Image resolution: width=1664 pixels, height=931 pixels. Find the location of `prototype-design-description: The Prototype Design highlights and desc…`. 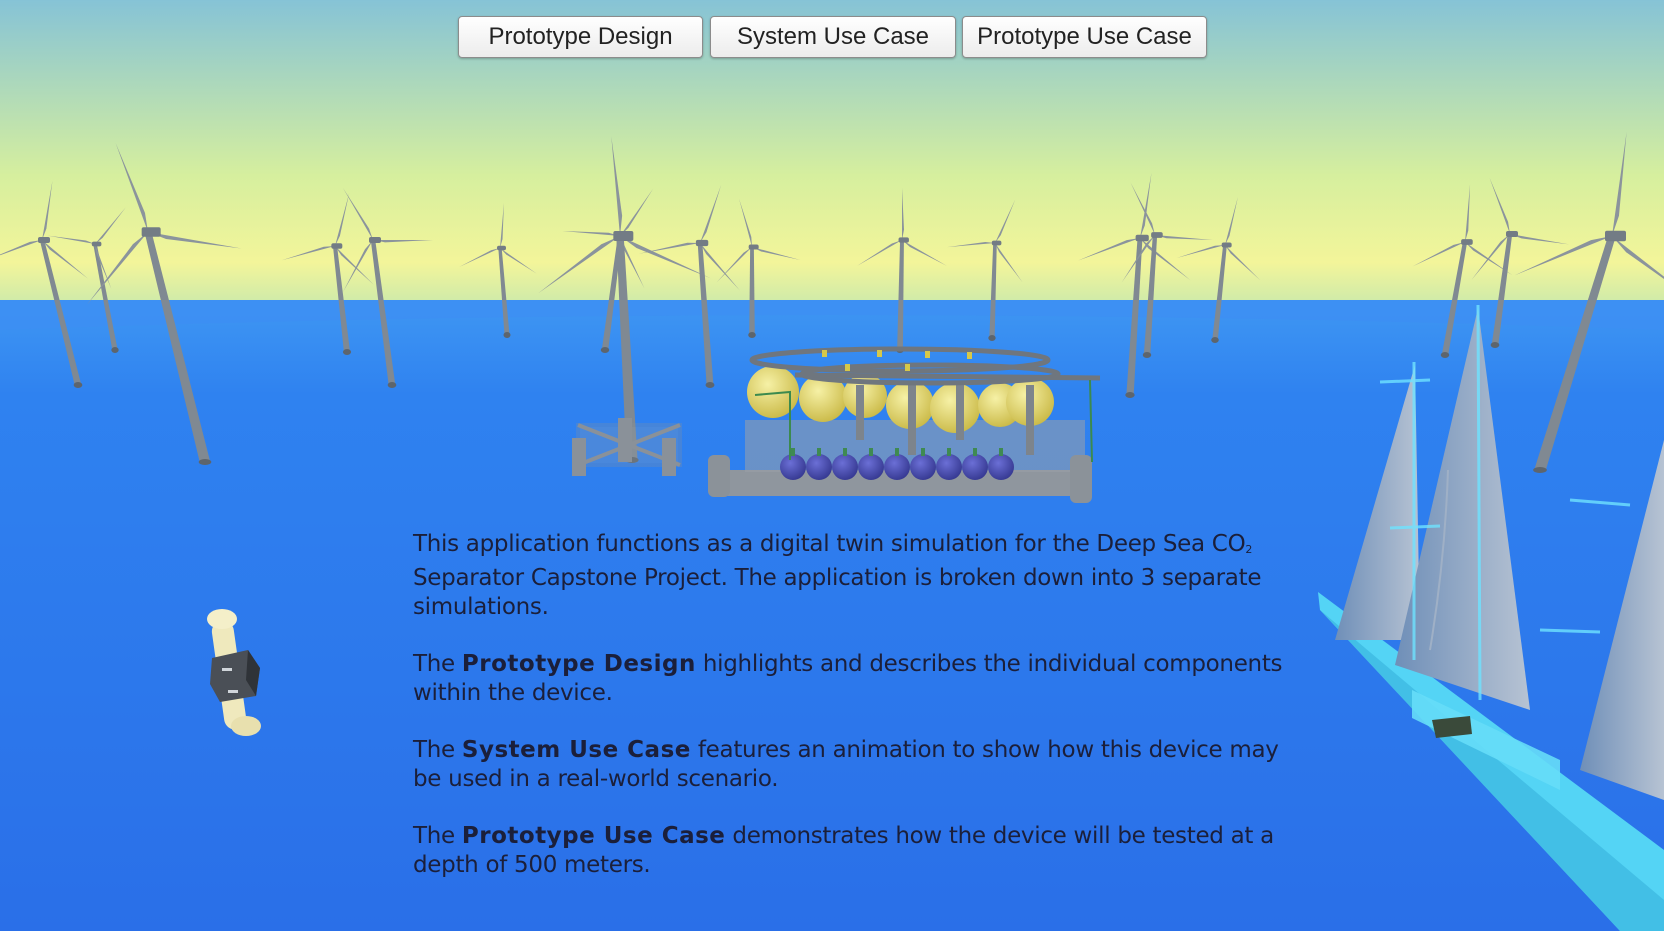

prototype-design-description: The Prototype Design highlights and desc… is located at coordinates (848, 678).